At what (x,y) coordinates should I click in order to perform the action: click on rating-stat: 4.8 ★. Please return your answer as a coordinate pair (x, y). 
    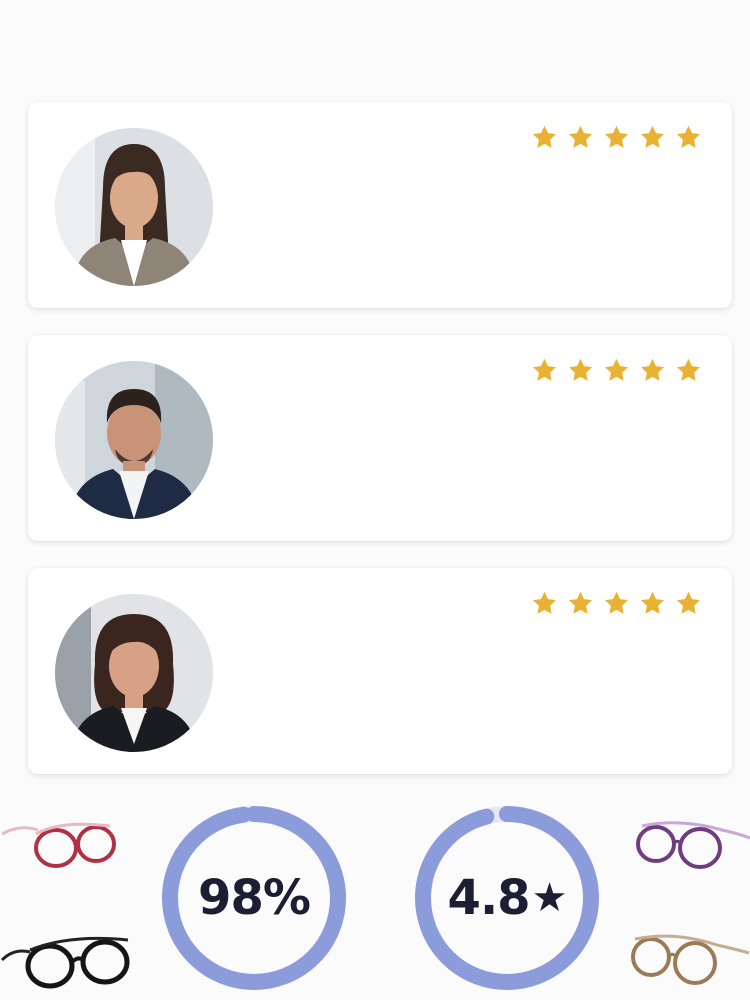
    Looking at the image, I should click on (507, 898).